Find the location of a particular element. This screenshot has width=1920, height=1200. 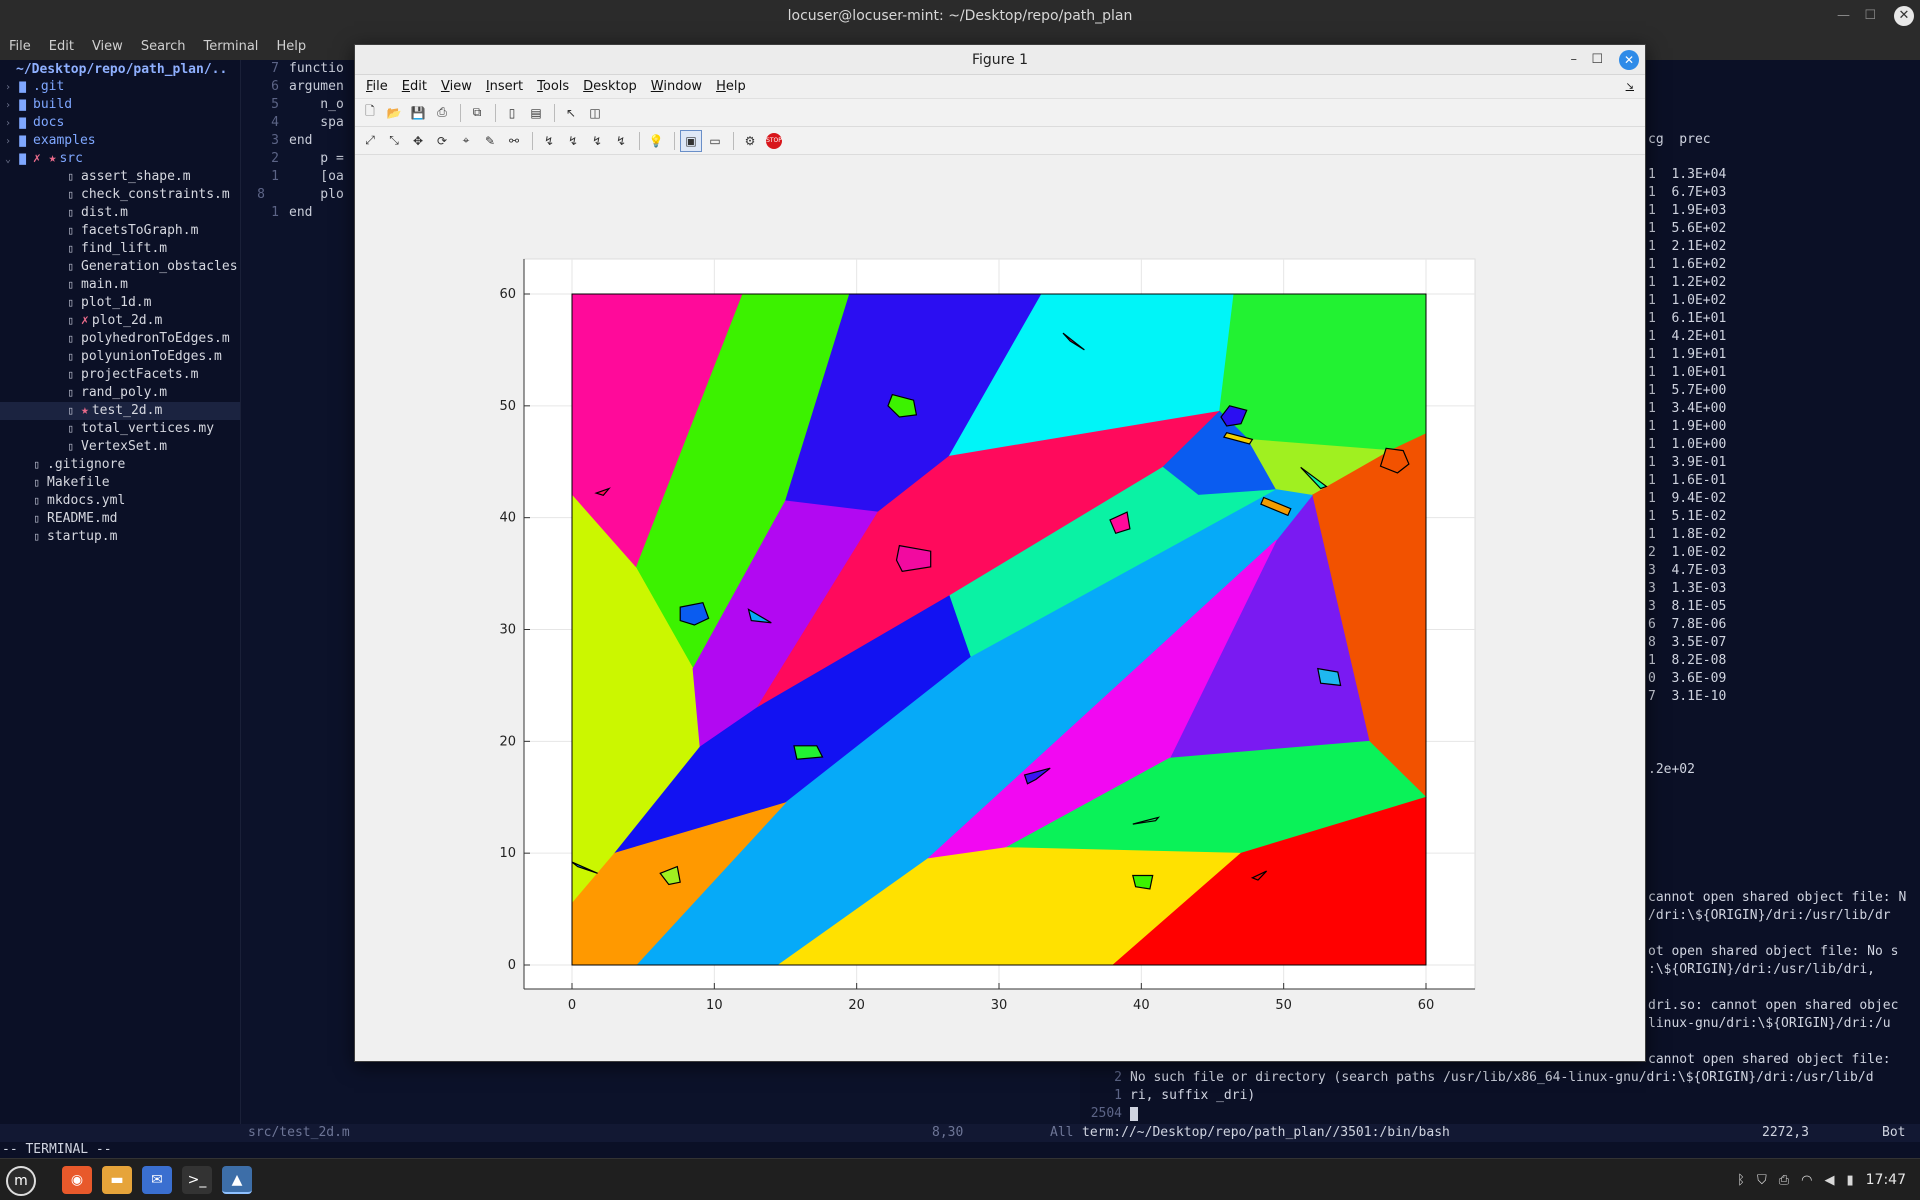

stop-icon: STOP is located at coordinates (774, 141).